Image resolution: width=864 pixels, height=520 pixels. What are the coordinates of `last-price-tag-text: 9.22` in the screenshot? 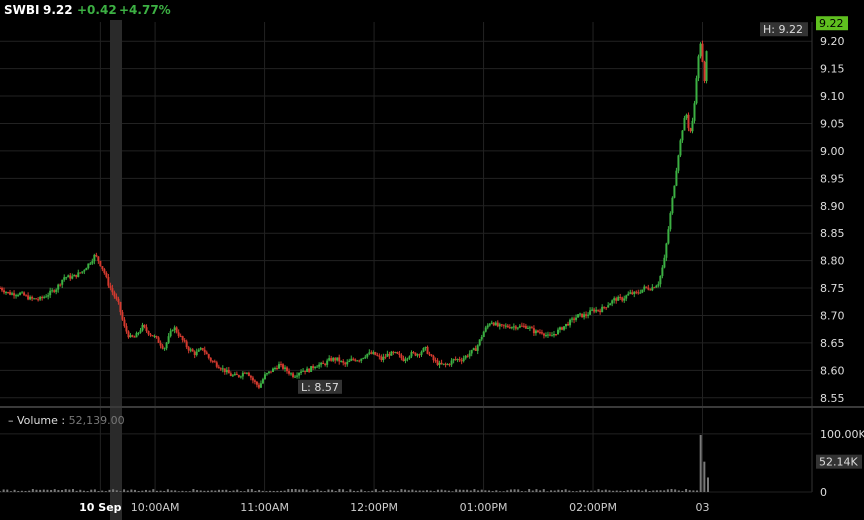 It's located at (831, 23).